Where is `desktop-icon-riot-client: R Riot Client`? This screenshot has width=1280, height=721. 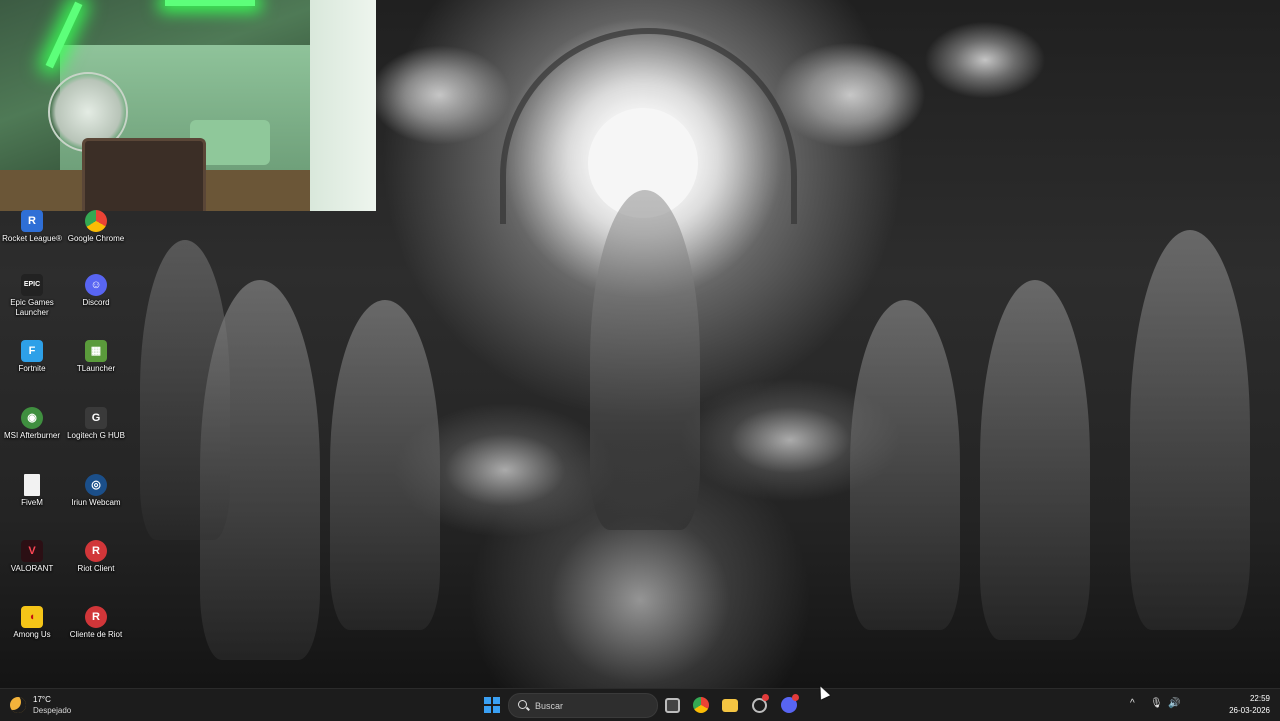
desktop-icon-riot-client: R Riot Client is located at coordinates (96, 557).